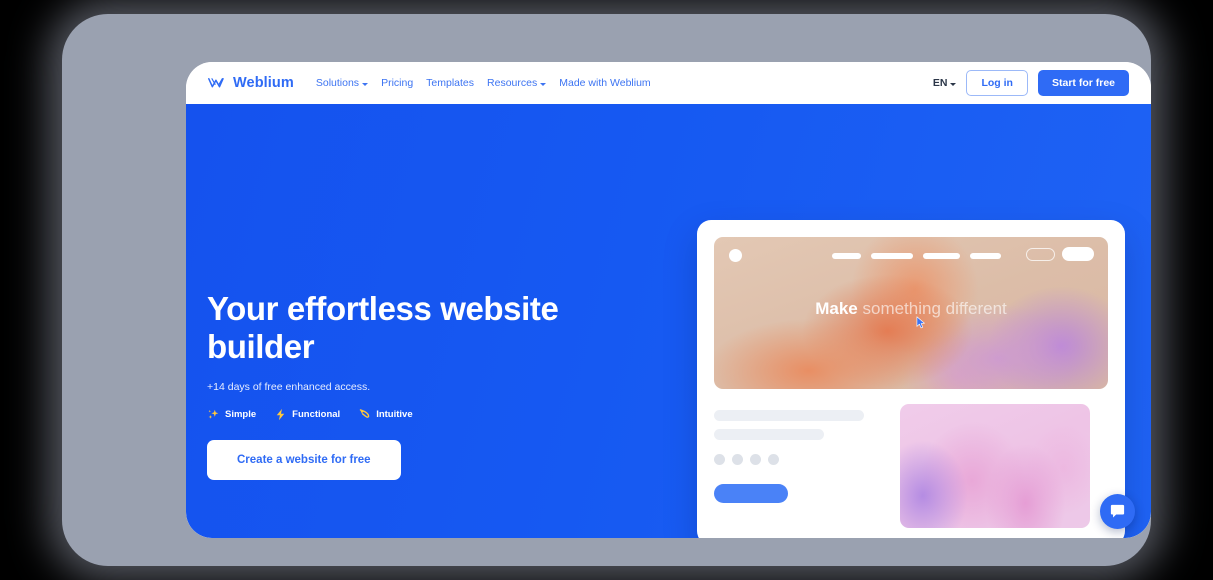  I want to click on feature-label-intuitive: Intuitive, so click(394, 415).